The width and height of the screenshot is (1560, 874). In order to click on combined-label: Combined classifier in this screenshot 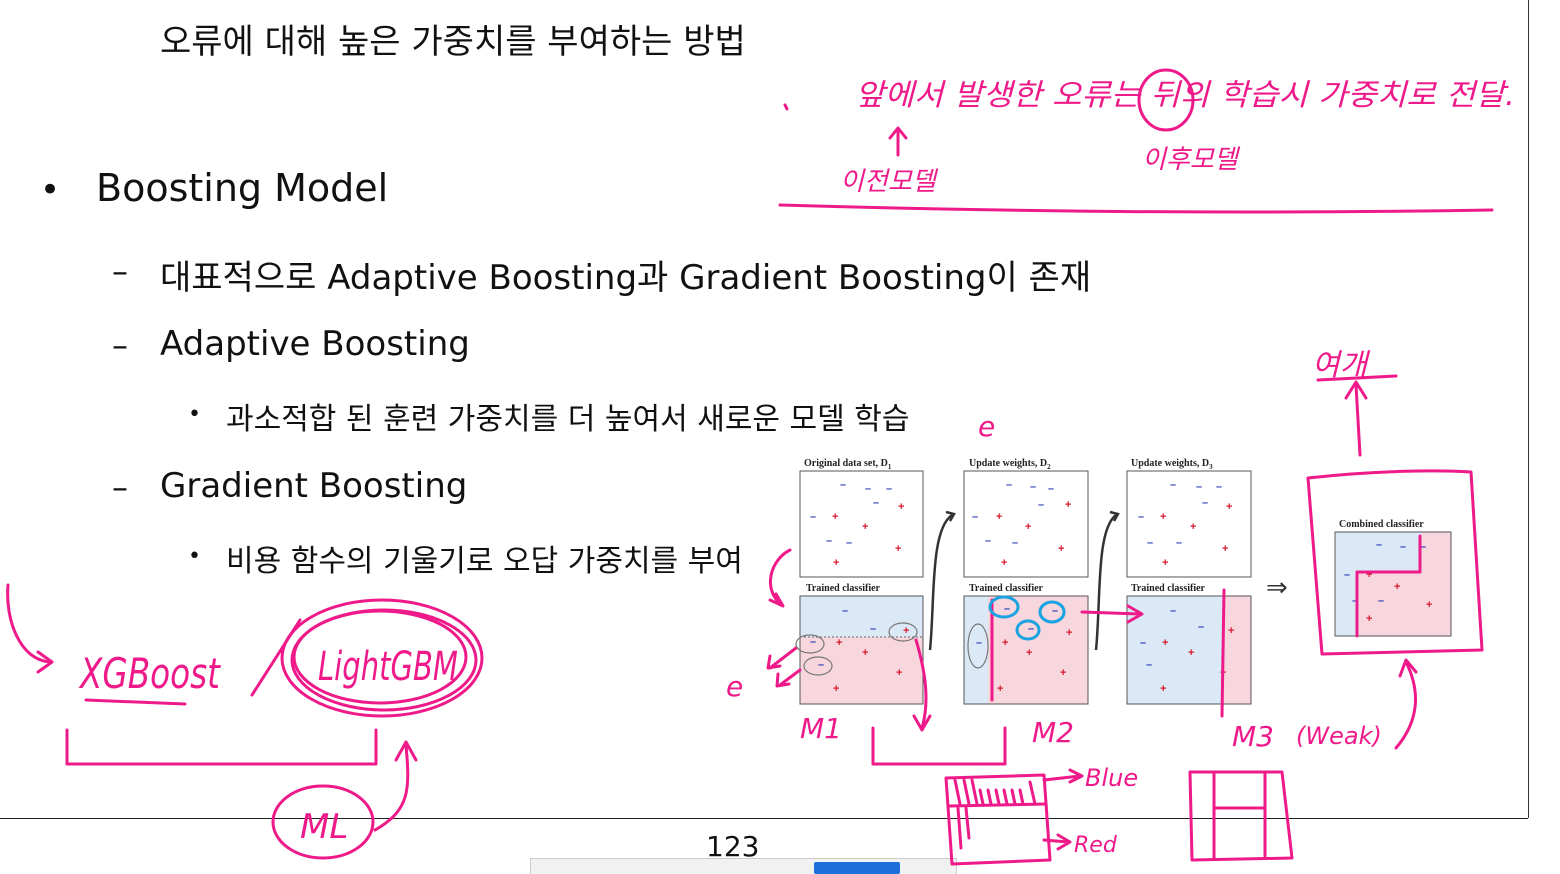, I will do `click(1381, 524)`.